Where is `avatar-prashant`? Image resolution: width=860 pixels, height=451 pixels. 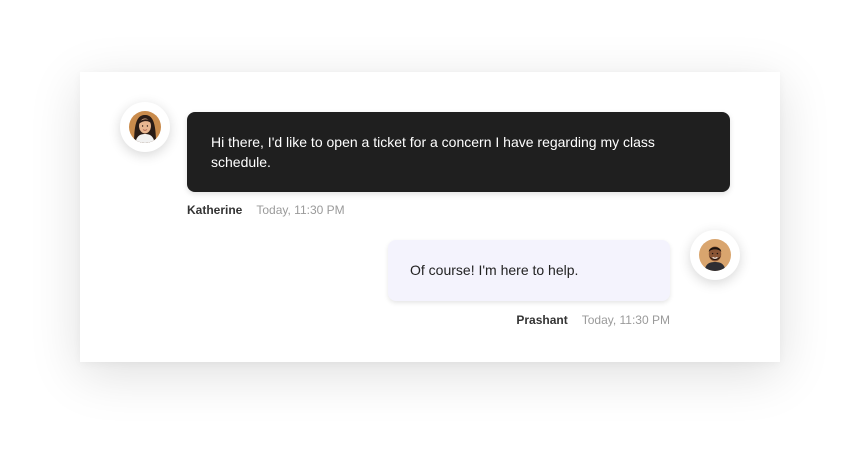
avatar-prashant is located at coordinates (715, 255).